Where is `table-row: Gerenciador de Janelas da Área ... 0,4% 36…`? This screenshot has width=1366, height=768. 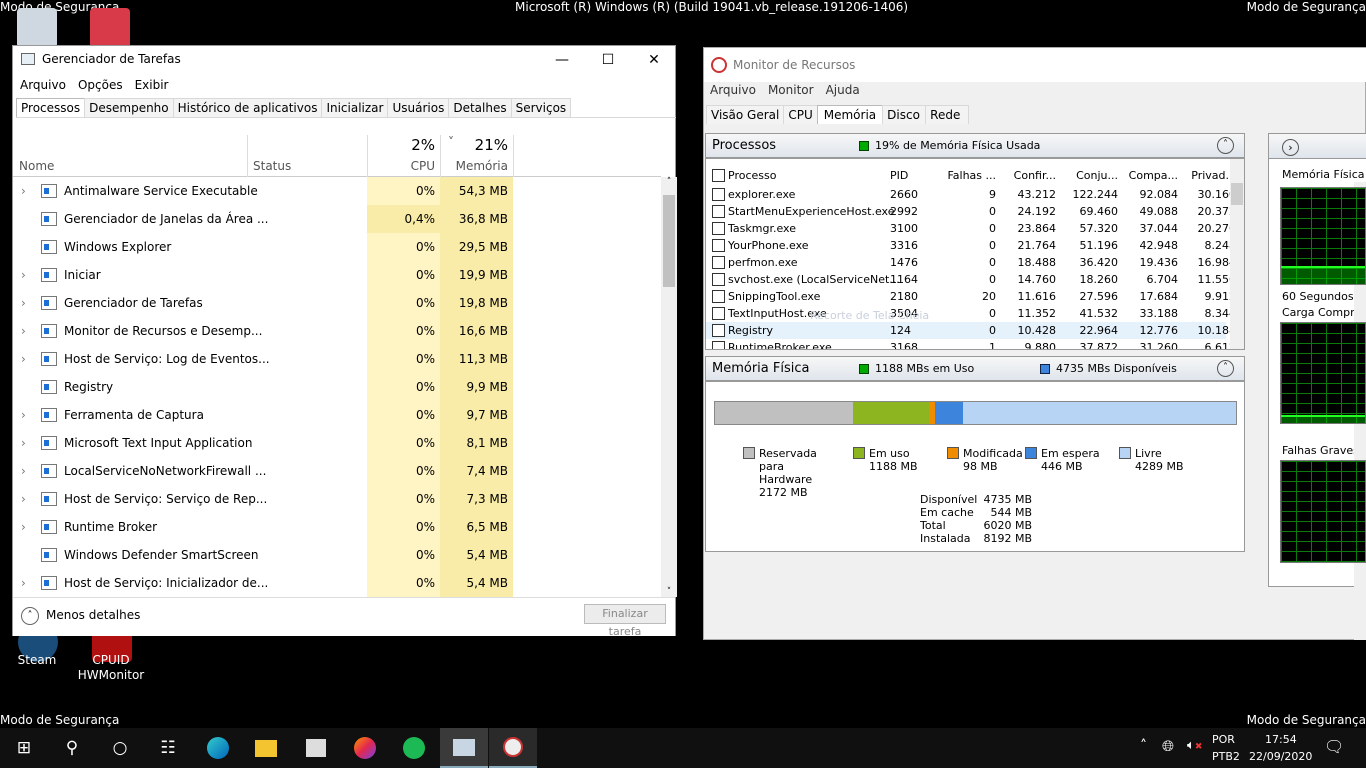
table-row: Gerenciador de Janelas da Área ... 0,4% 36… is located at coordinates (337, 219).